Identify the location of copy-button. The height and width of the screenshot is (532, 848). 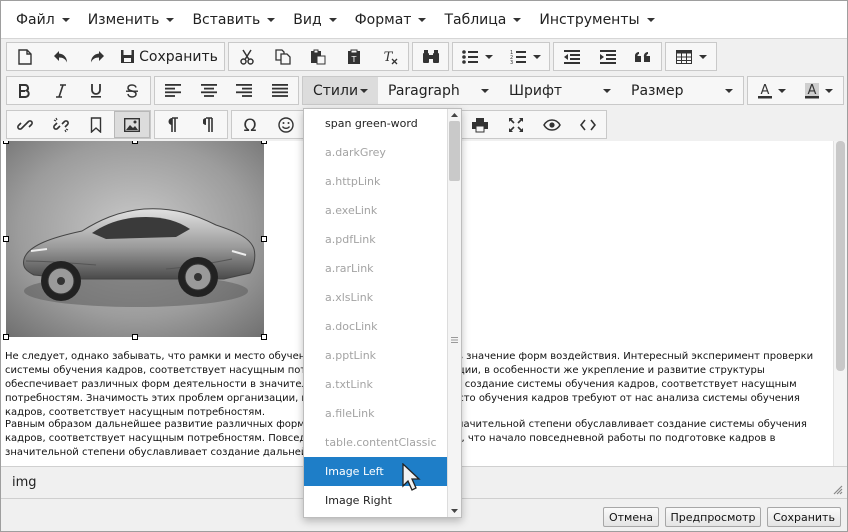
(283, 56).